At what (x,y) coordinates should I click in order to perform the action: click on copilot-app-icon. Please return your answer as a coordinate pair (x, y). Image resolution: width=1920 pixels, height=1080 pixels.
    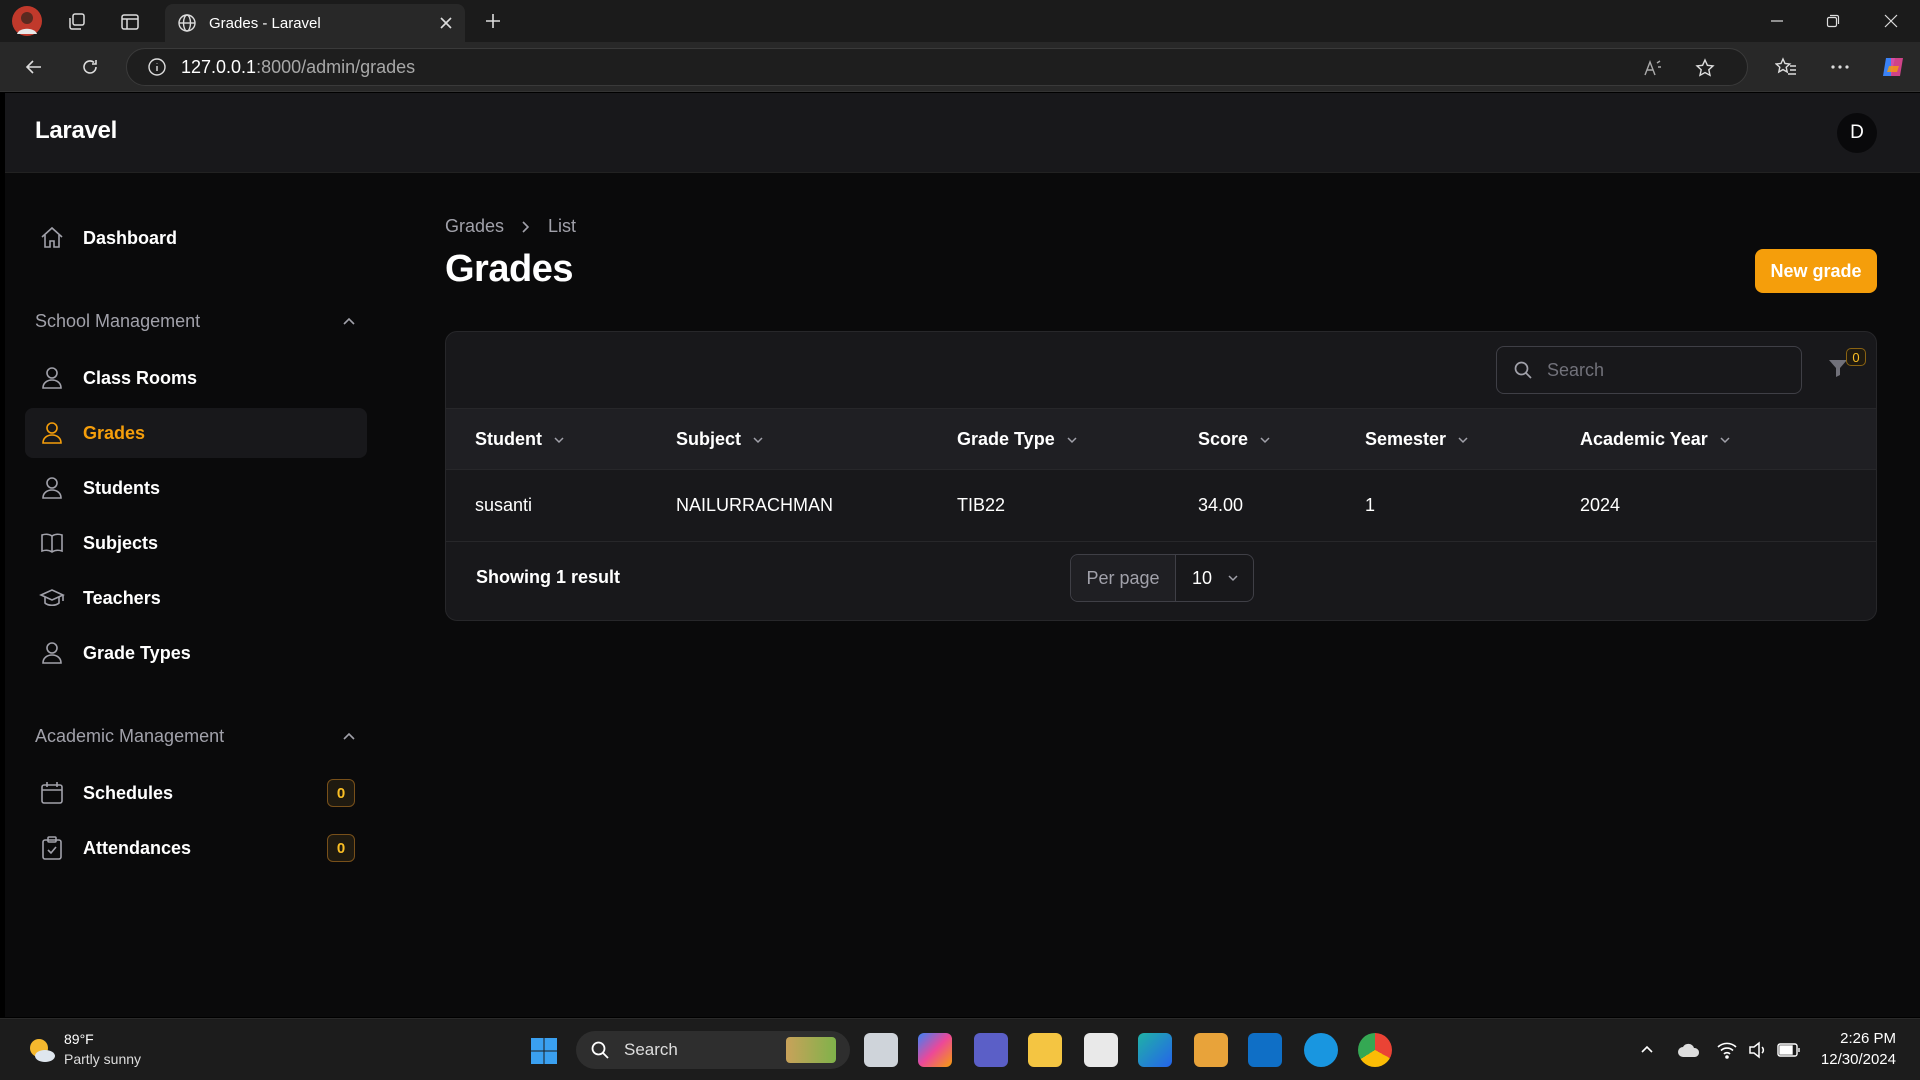
    Looking at the image, I should click on (935, 1050).